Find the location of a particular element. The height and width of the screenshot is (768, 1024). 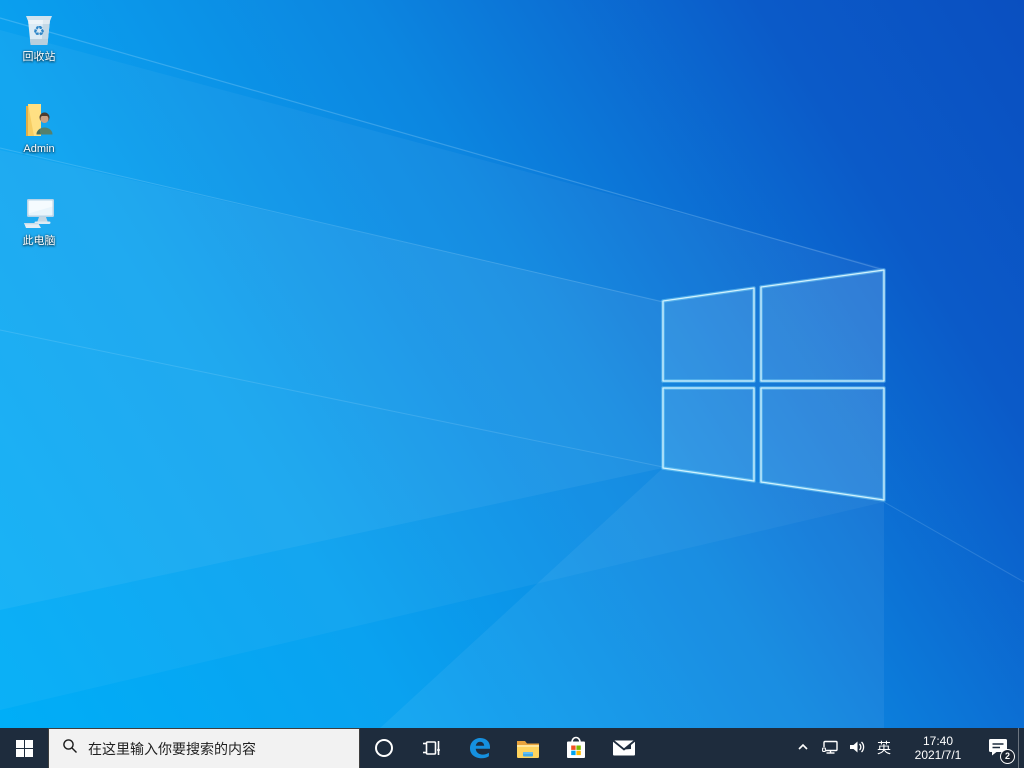

desktop-icon-label: 此电脑 is located at coordinates (39, 241).